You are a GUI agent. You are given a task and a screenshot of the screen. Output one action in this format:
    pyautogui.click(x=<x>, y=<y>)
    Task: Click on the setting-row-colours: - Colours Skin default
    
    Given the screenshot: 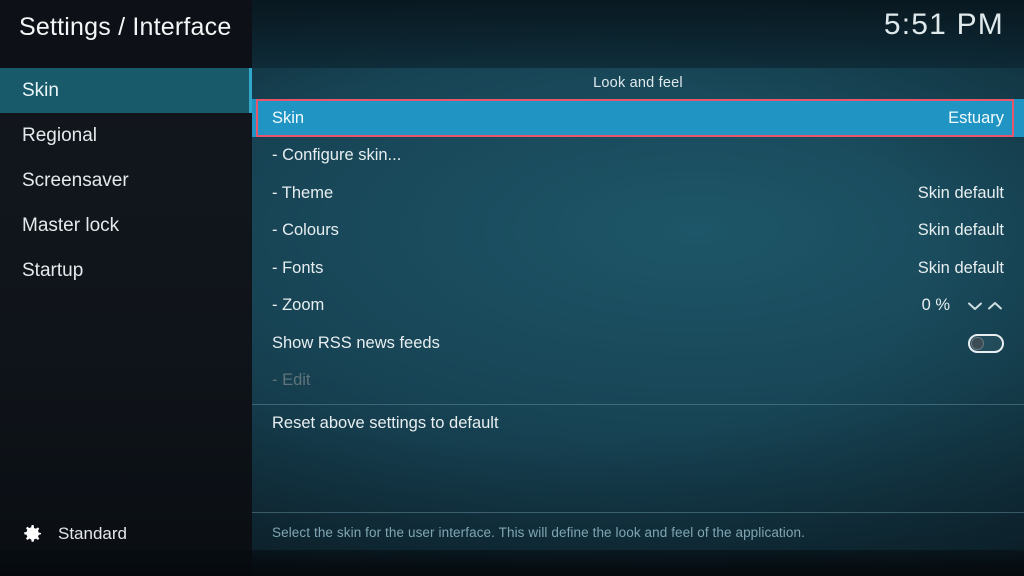 What is the action you would take?
    pyautogui.click(x=638, y=231)
    